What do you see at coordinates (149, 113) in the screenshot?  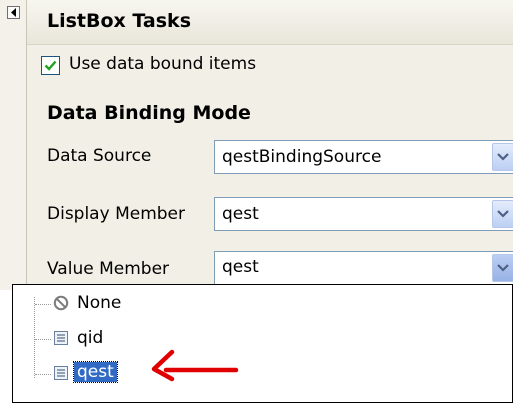 I see `data-binding-mode-heading: Data Binding Mode` at bounding box center [149, 113].